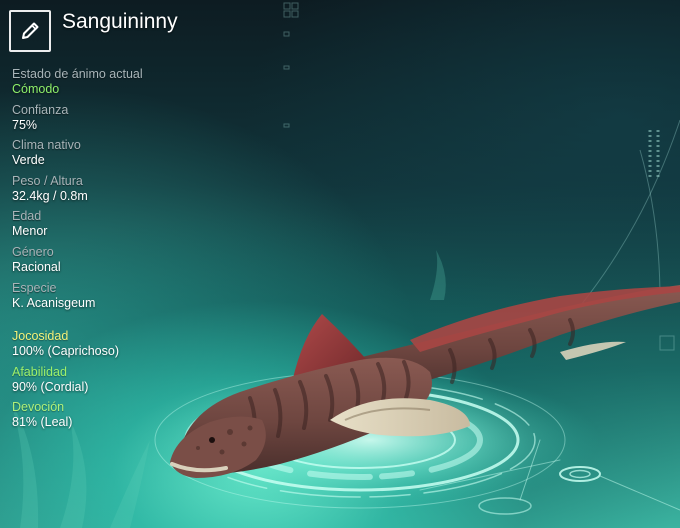 The height and width of the screenshot is (528, 680). What do you see at coordinates (120, 21) in the screenshot?
I see `creature-name: Sanguininny` at bounding box center [120, 21].